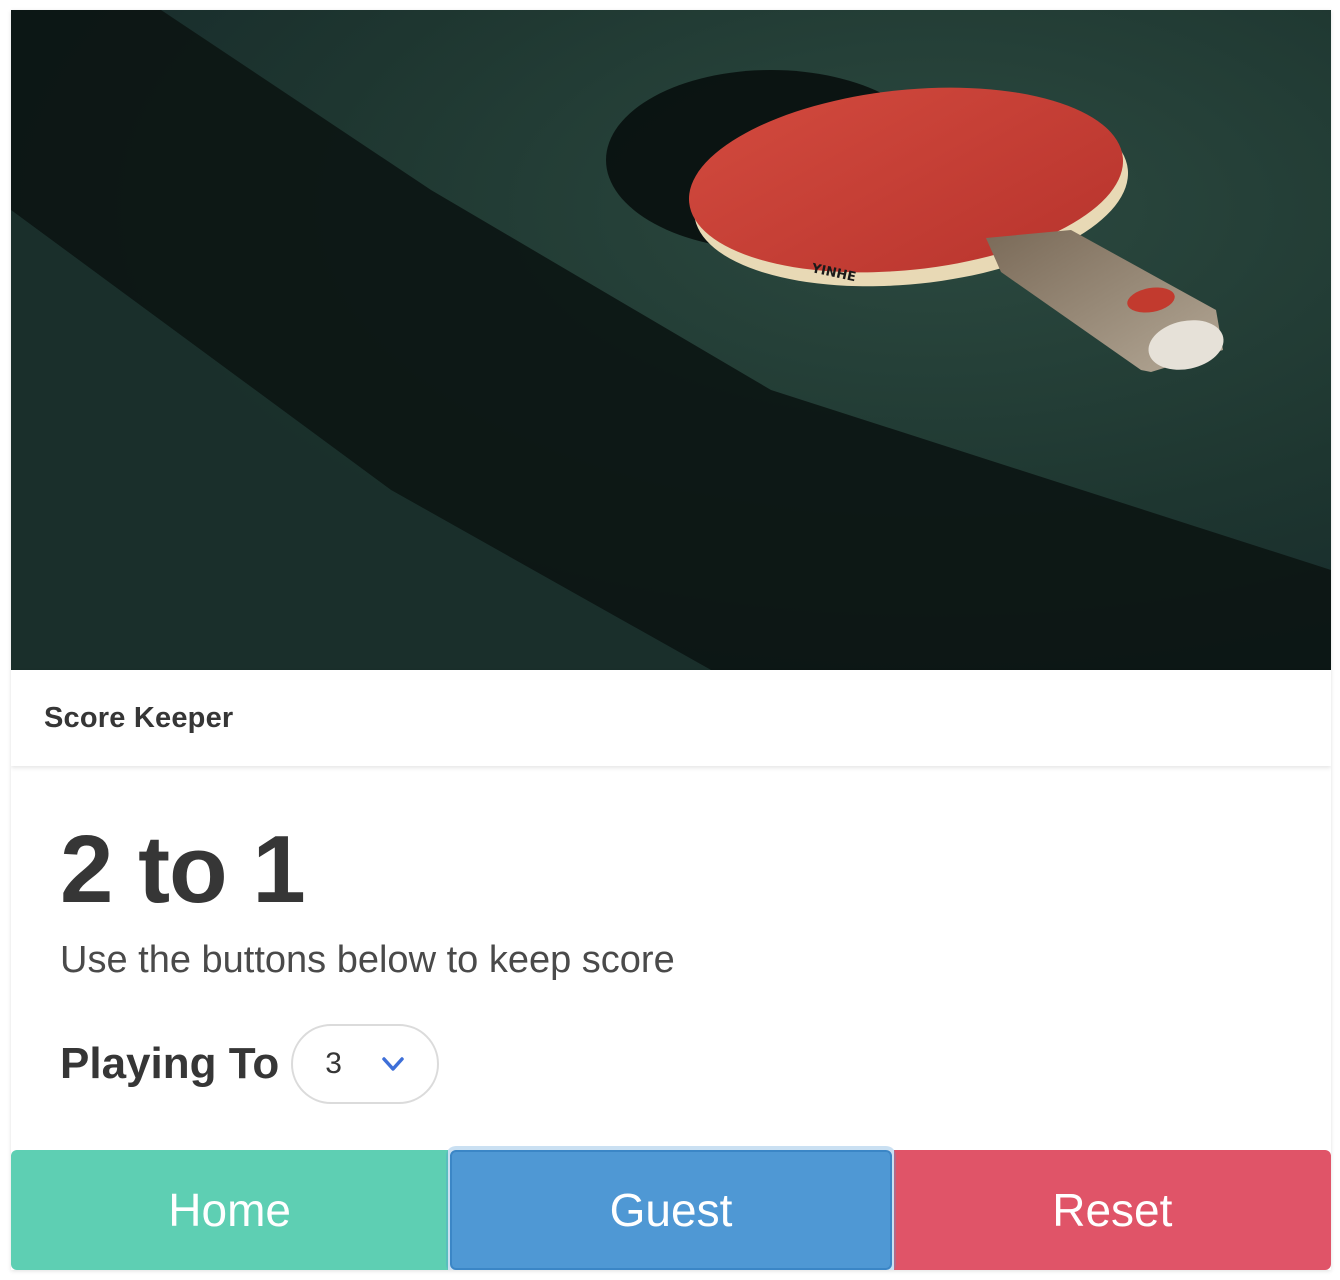 The height and width of the screenshot is (1280, 1340). I want to click on header-title: Score Keeper, so click(139, 717).